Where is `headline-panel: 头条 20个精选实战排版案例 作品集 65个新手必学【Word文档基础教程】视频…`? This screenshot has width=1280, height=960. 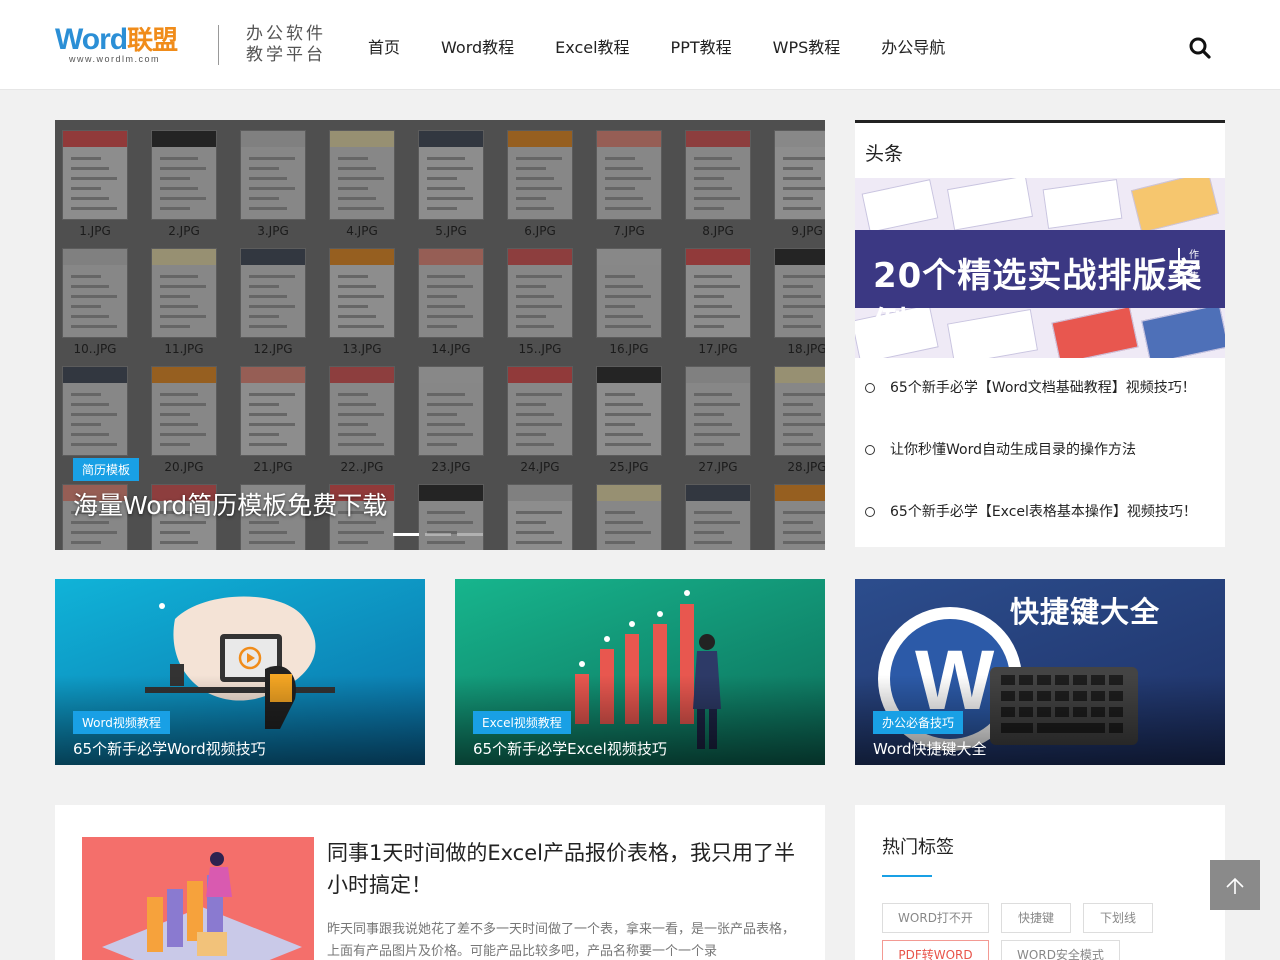 headline-panel: 头条 20个精选实战排版案例 作品集 65个新手必学【Word文档基础教程】视频… is located at coordinates (1040, 333).